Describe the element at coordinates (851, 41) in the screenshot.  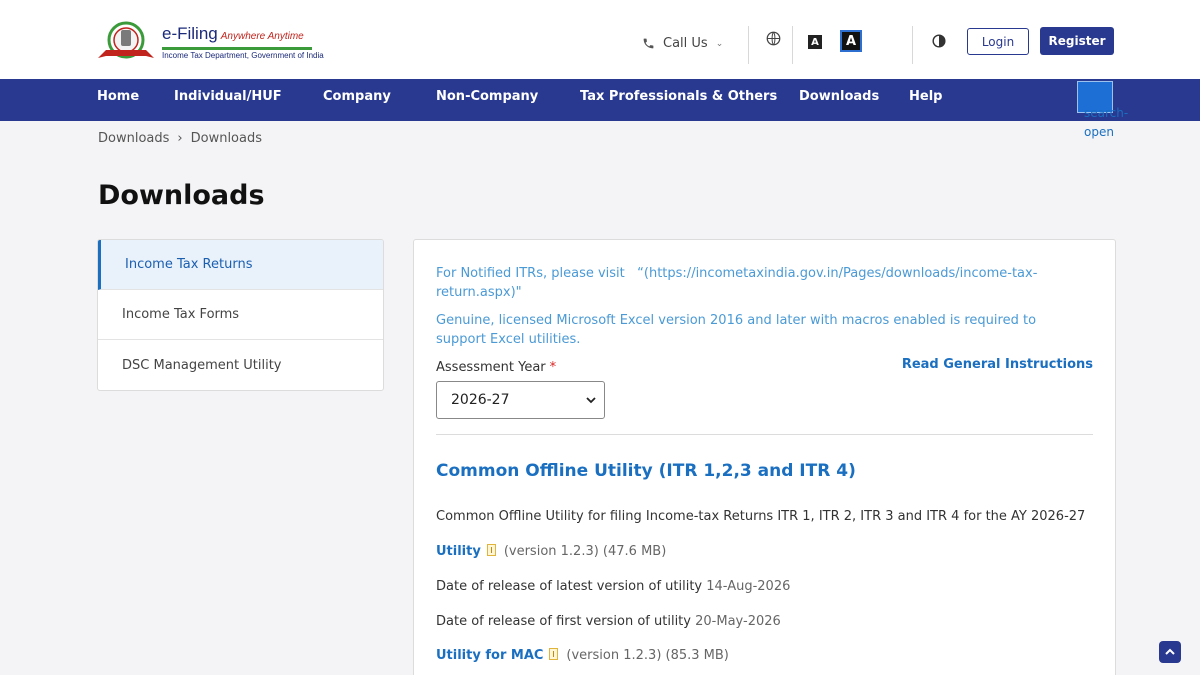
I see `font-increase-button: A` at that location.